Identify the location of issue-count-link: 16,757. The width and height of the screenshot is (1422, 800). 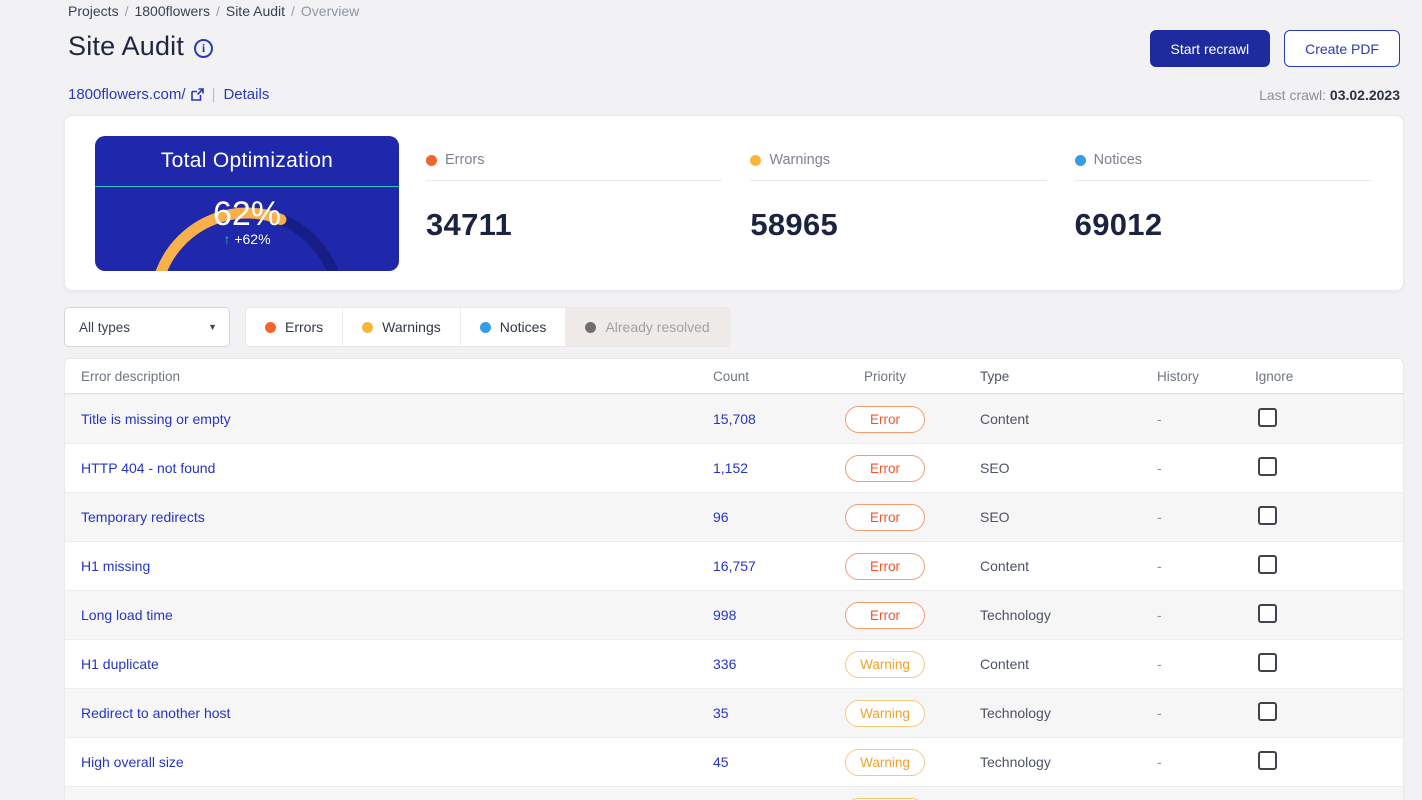
(771, 566).